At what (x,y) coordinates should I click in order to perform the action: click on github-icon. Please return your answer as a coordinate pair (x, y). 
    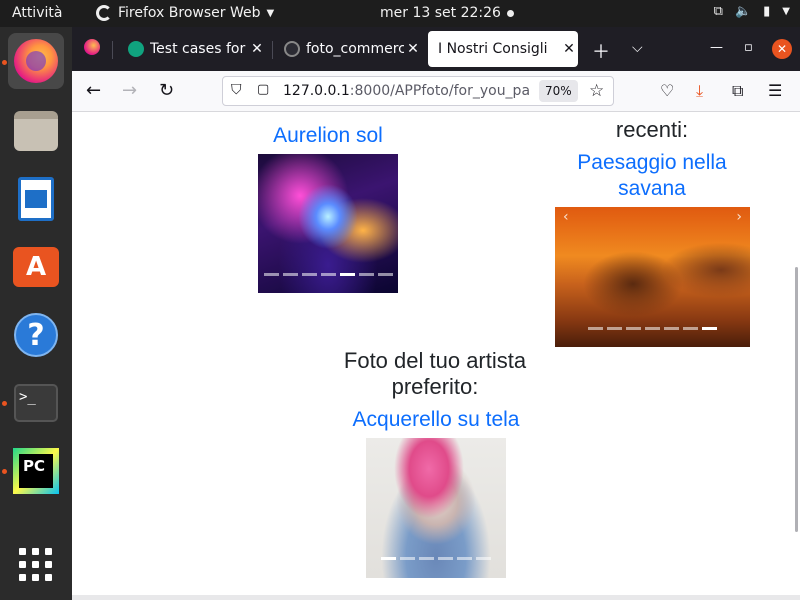
    Looking at the image, I should click on (292, 49).